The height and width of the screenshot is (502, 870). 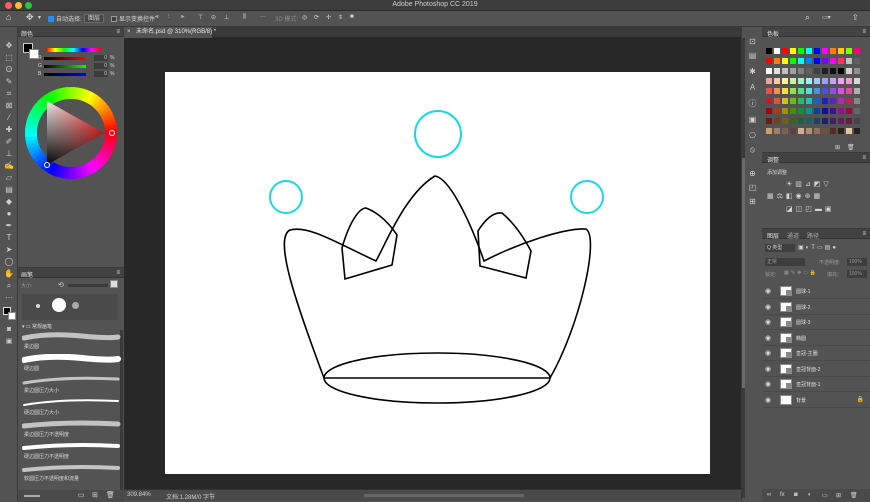 I want to click on 3d-scale-icon: ■, so click(x=352, y=17).